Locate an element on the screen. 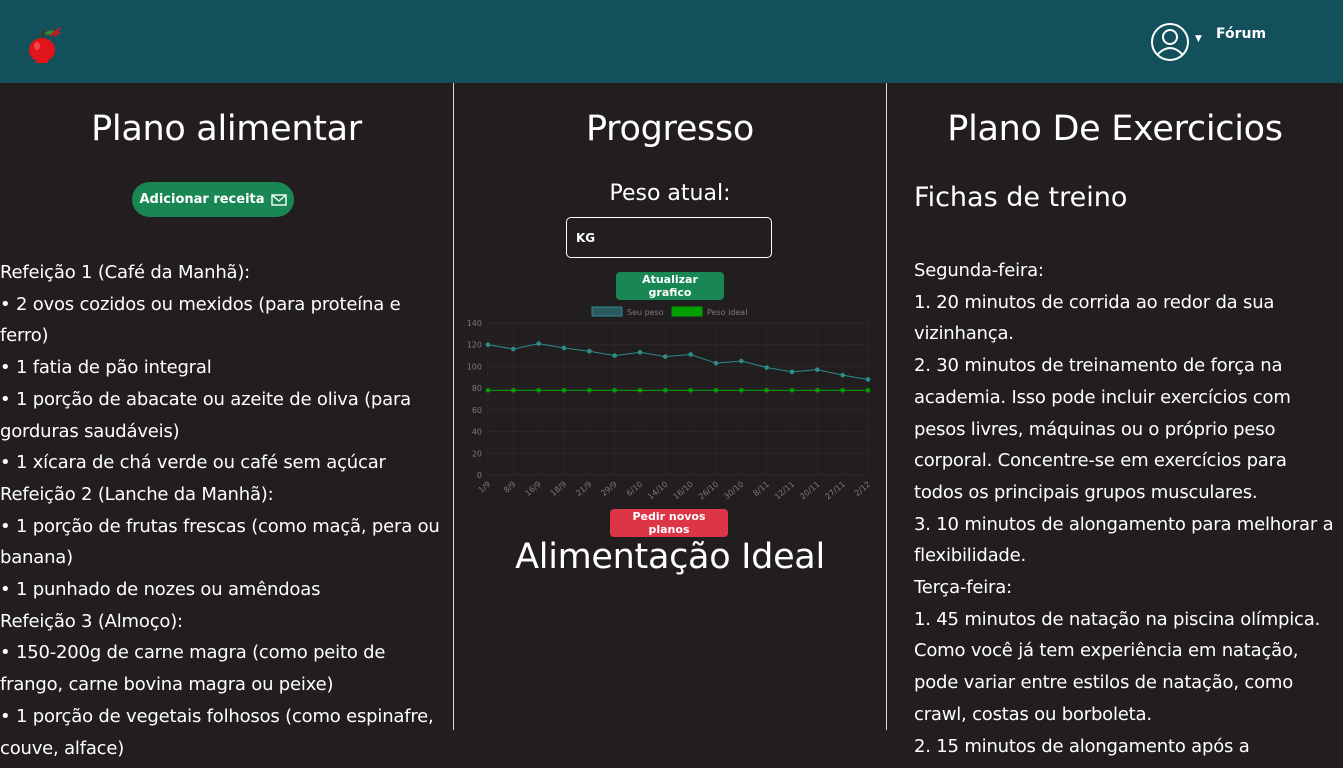 This screenshot has width=1343, height=768. chart-x-tick-label: 30/10 is located at coordinates (733, 491).